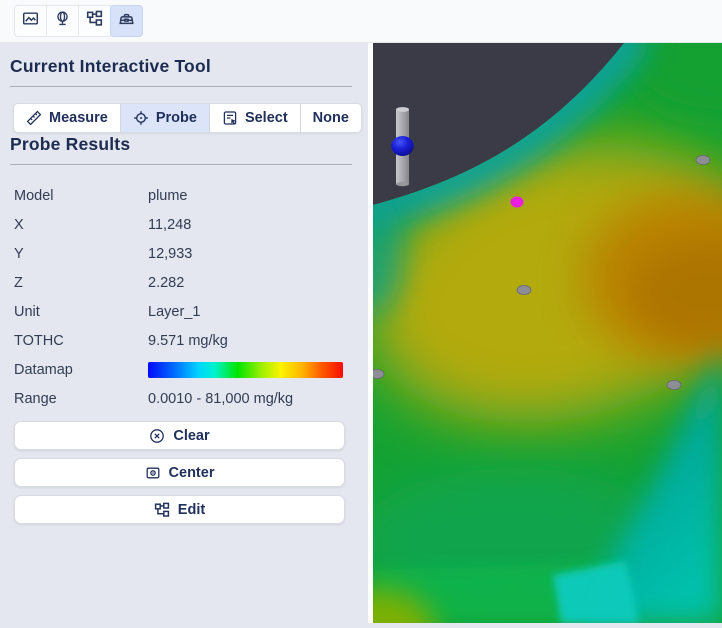 The image size is (722, 628). I want to click on row-label: Datamap, so click(43, 369).